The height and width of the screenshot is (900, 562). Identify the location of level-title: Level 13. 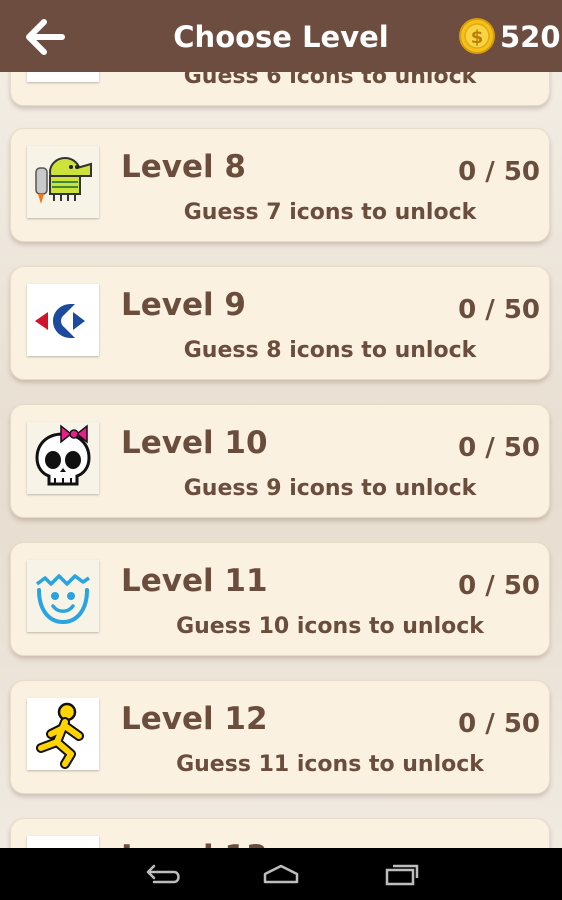
(194, 843).